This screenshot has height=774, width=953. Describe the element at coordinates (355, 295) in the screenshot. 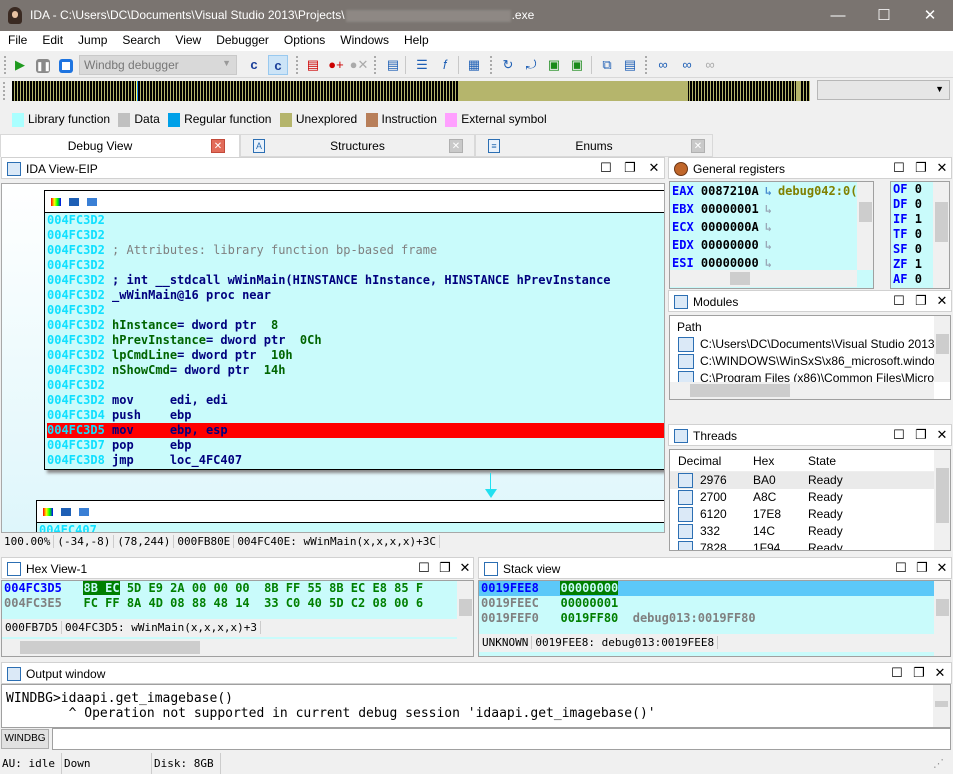

I see `disasm-line: 004FC3D2 _wWinMain@16 proc near` at that location.